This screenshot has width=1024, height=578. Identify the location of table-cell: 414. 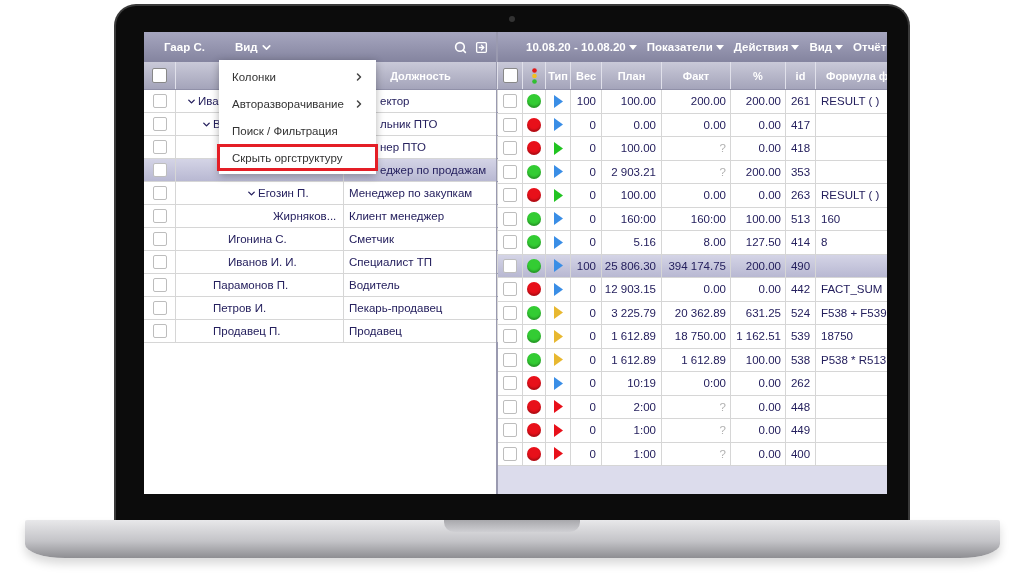
(800, 242).